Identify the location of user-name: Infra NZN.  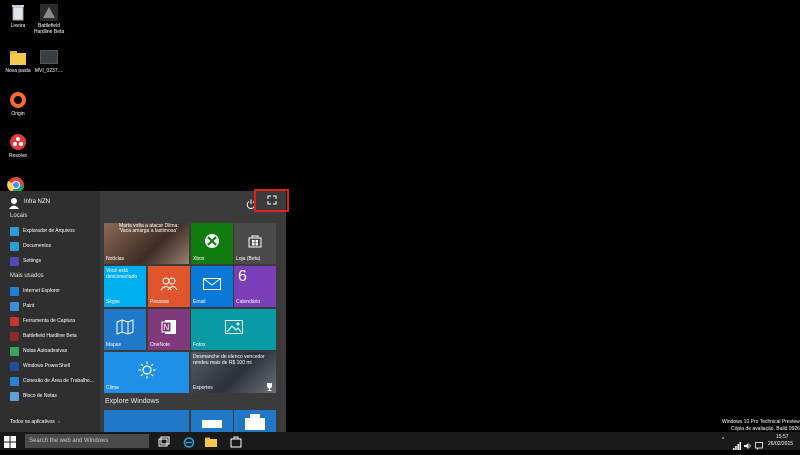
(37, 202).